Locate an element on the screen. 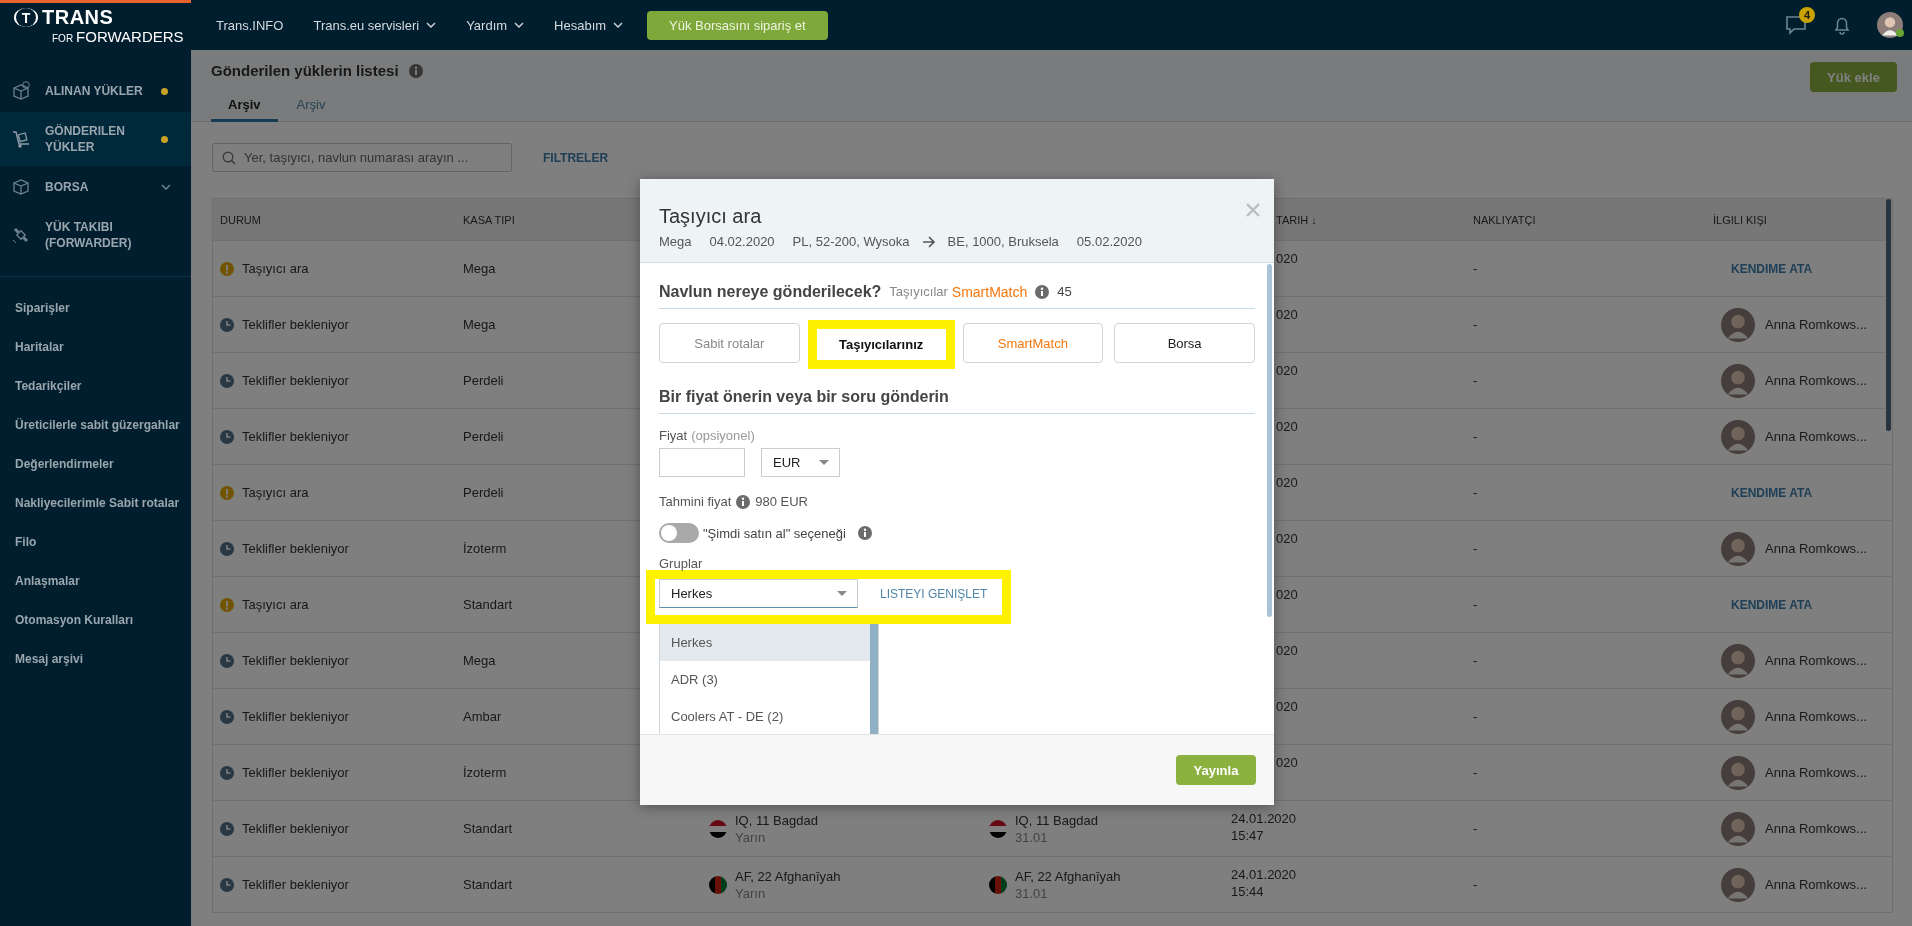  table-cell: Ambar is located at coordinates (482, 716).